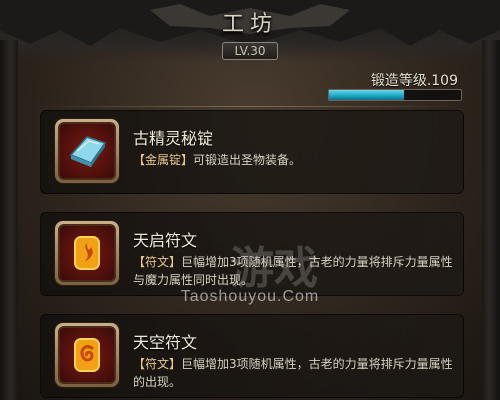 Image resolution: width=500 pixels, height=400 pixels. I want to click on swirl-rune-icon, so click(87, 355).